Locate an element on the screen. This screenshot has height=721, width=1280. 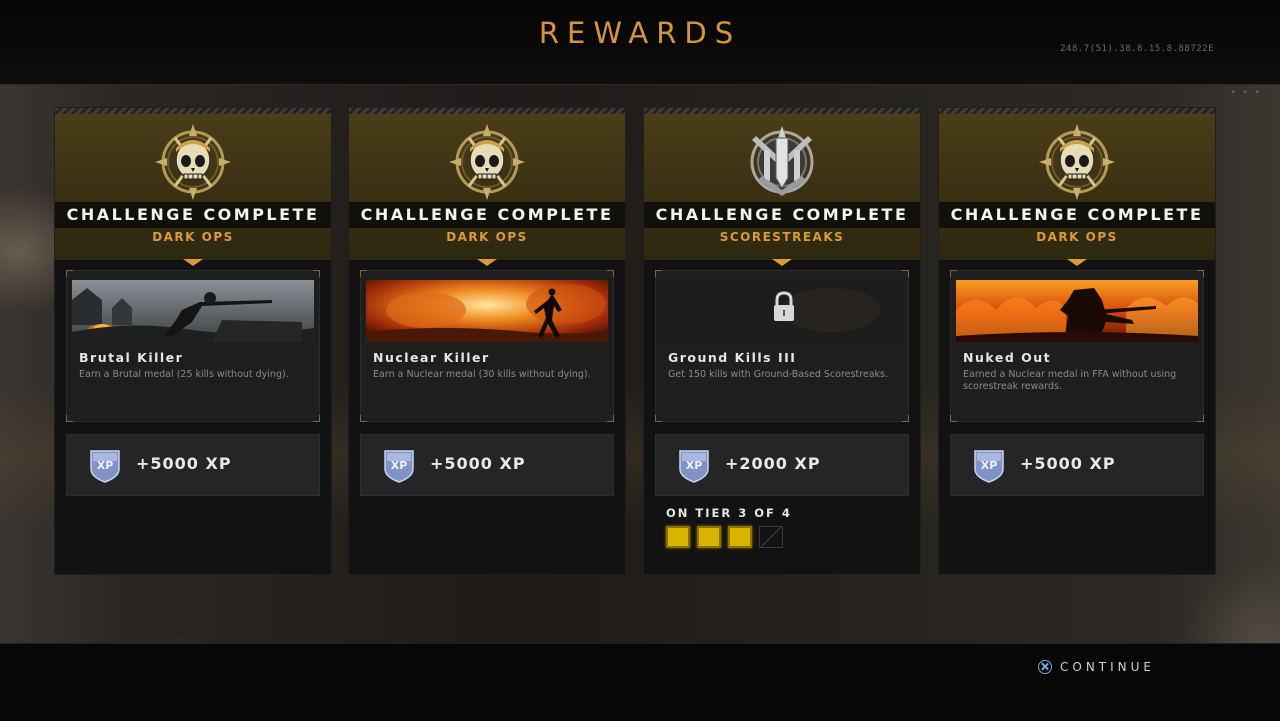
continue-button: CONTINUE is located at coordinates (1096, 667).